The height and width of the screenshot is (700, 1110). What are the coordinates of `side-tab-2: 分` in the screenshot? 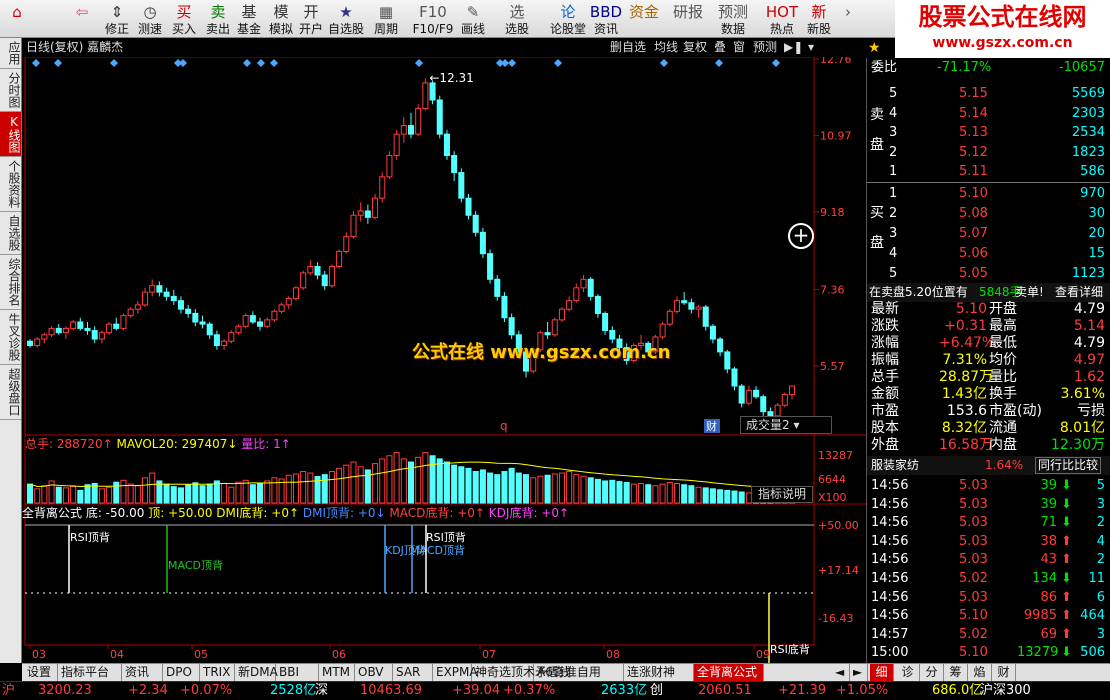 It's located at (932, 672).